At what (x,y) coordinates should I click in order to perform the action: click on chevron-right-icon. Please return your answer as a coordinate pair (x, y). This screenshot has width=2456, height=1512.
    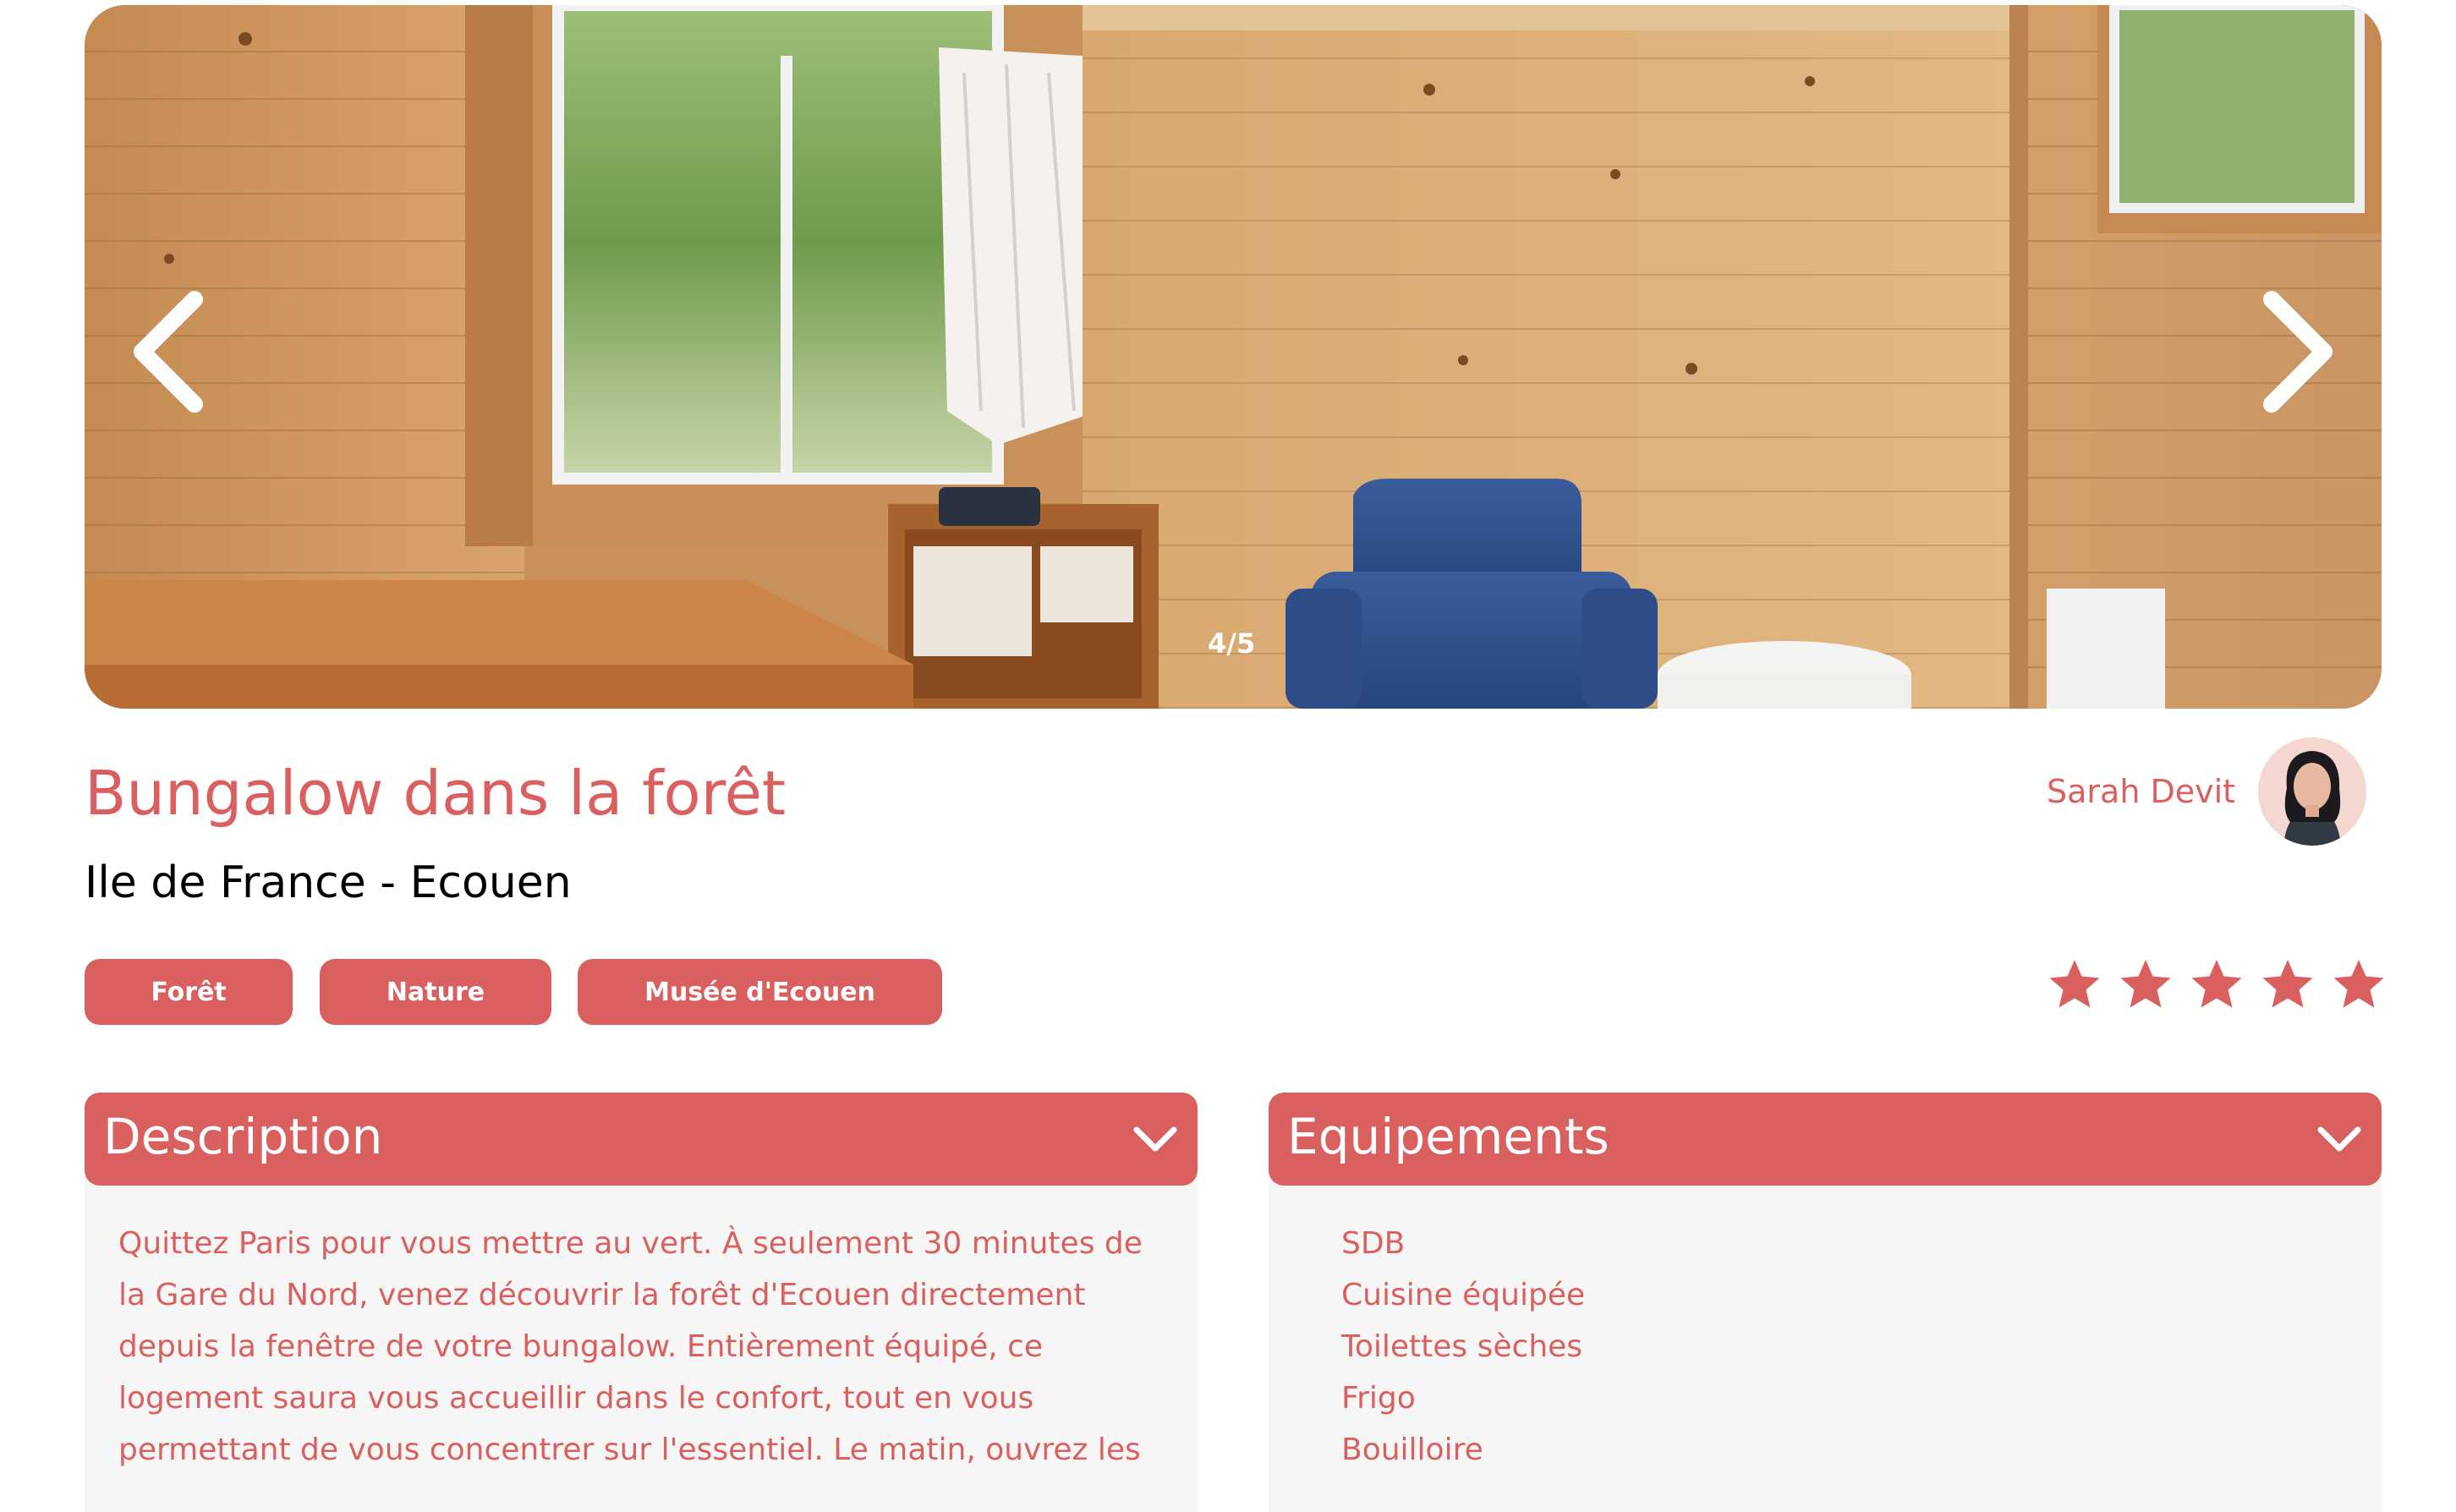
    Looking at the image, I should click on (2298, 352).